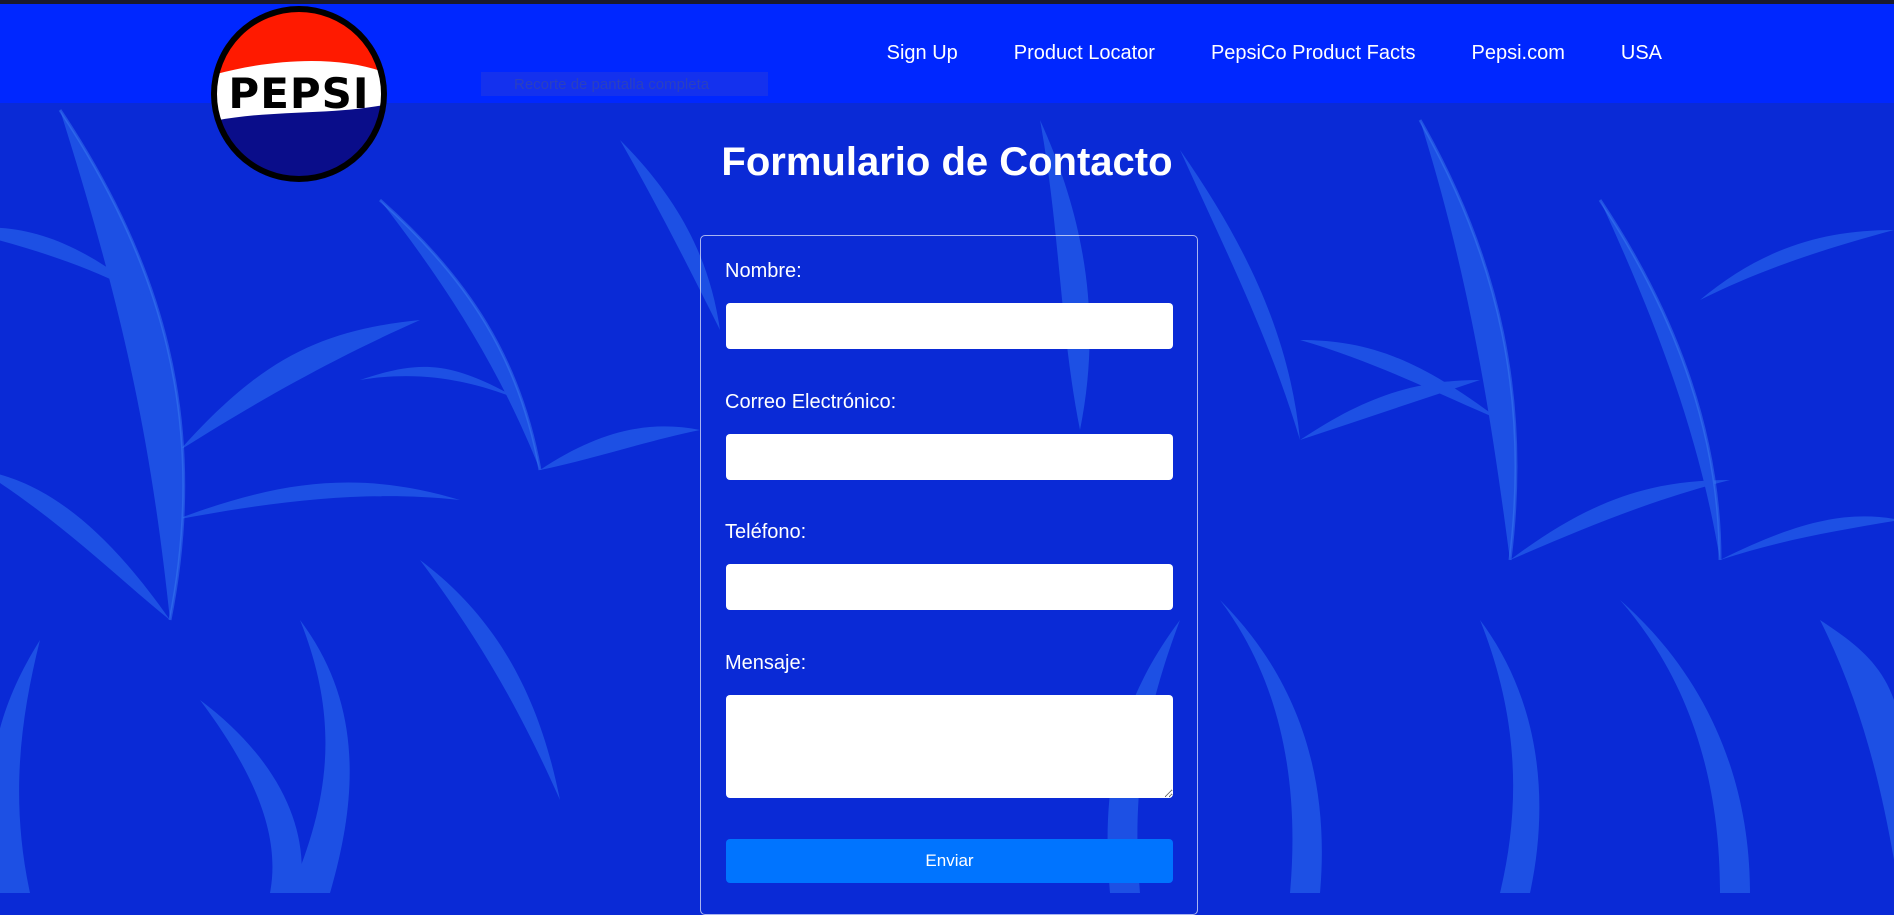 The width and height of the screenshot is (1894, 915). I want to click on email-label: Correo Electrónico:, so click(811, 402).